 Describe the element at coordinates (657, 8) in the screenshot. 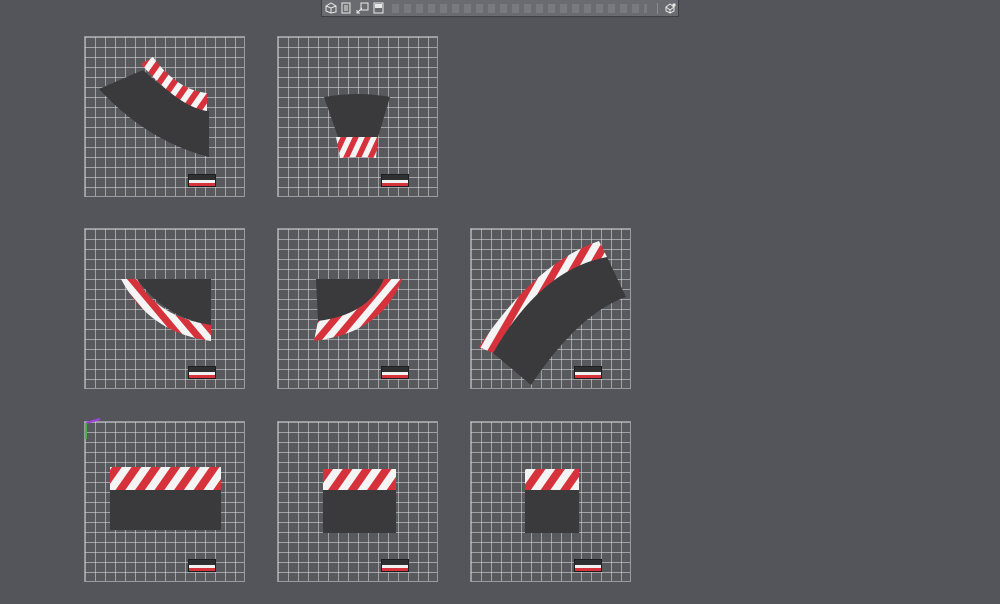

I see `toolbar-separator` at that location.